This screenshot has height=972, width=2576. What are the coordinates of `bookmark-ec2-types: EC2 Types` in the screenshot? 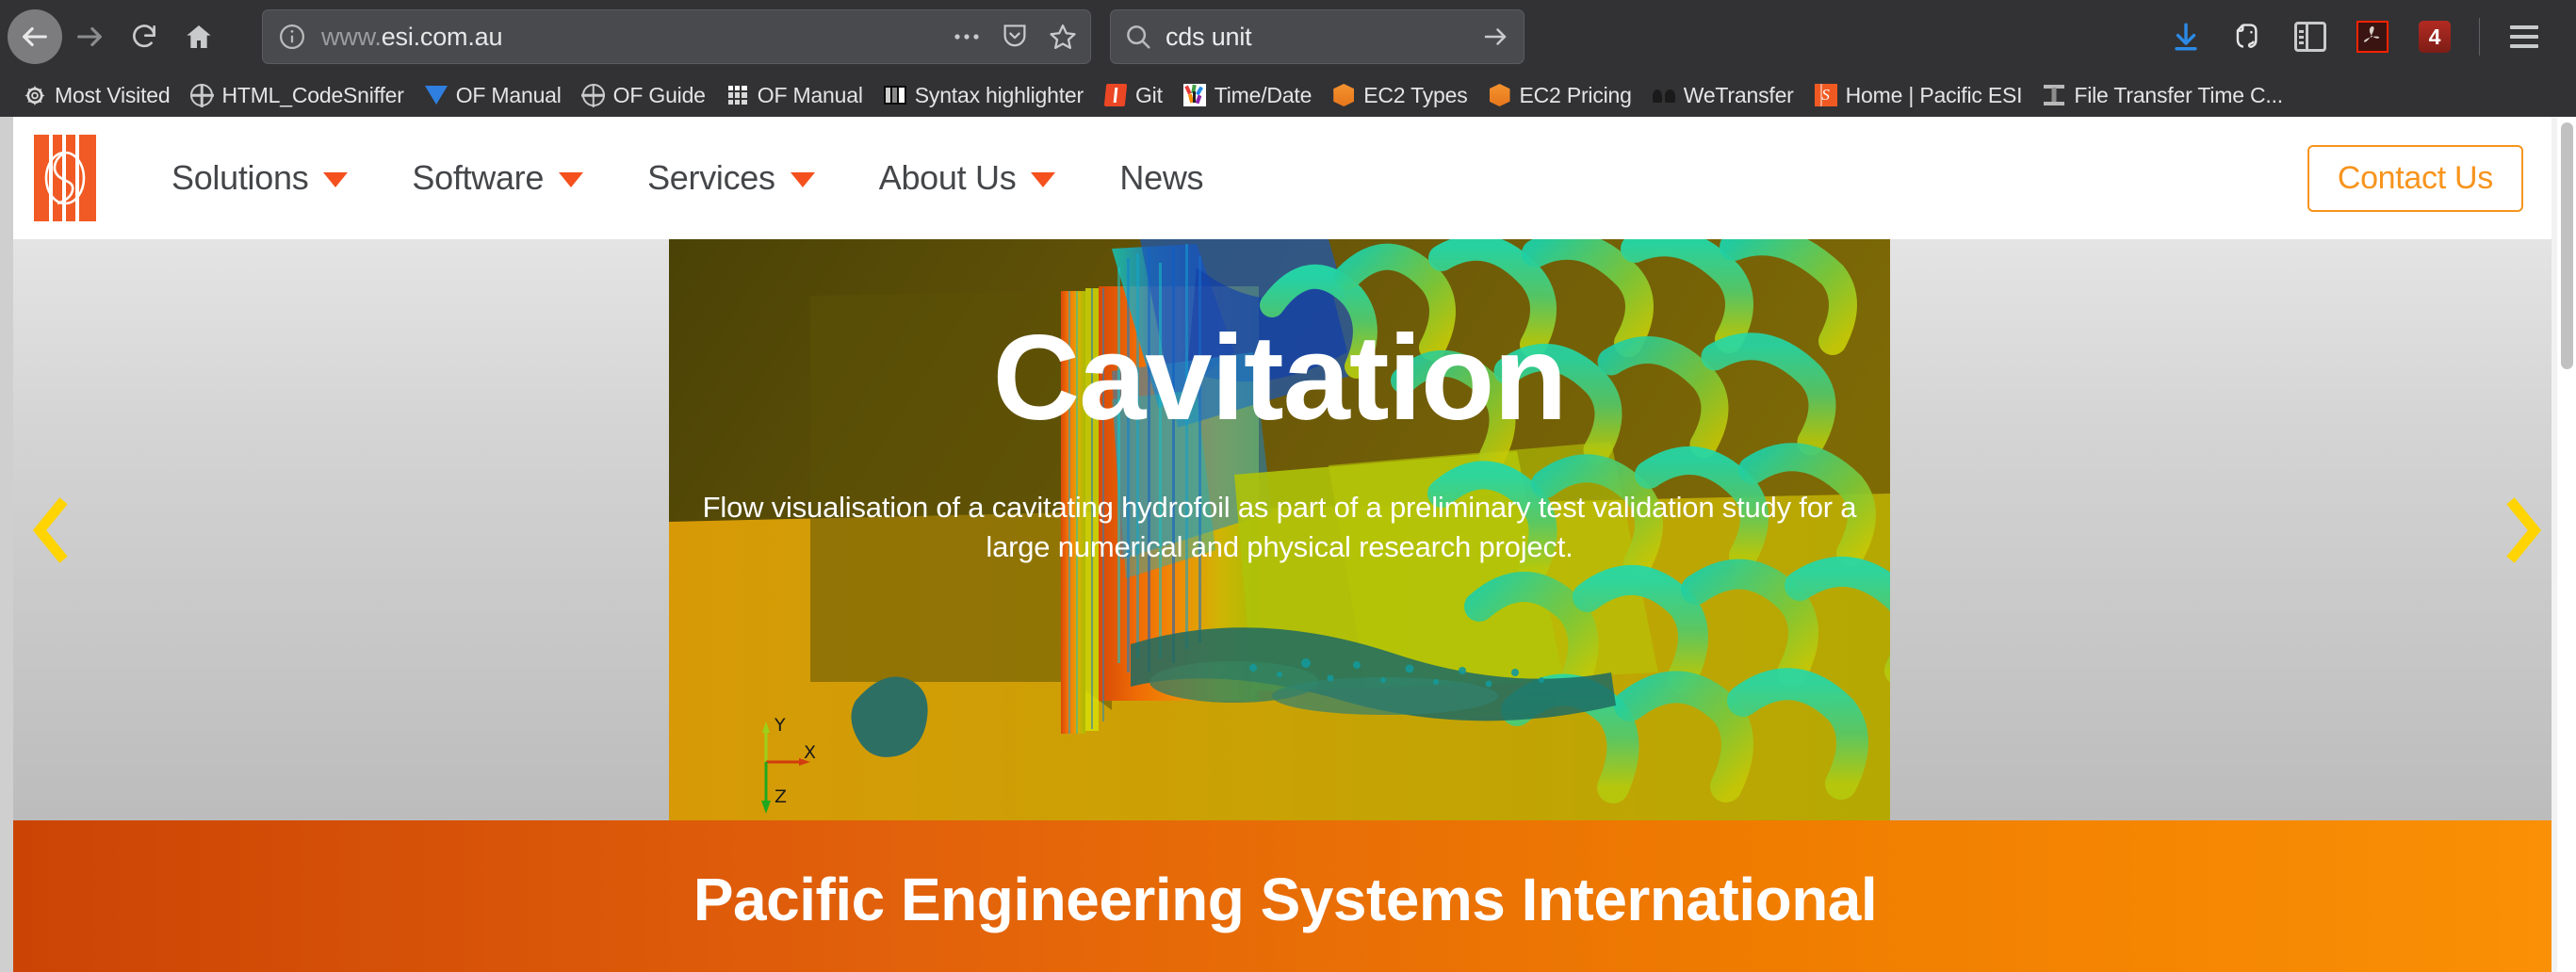 It's located at (1399, 95).